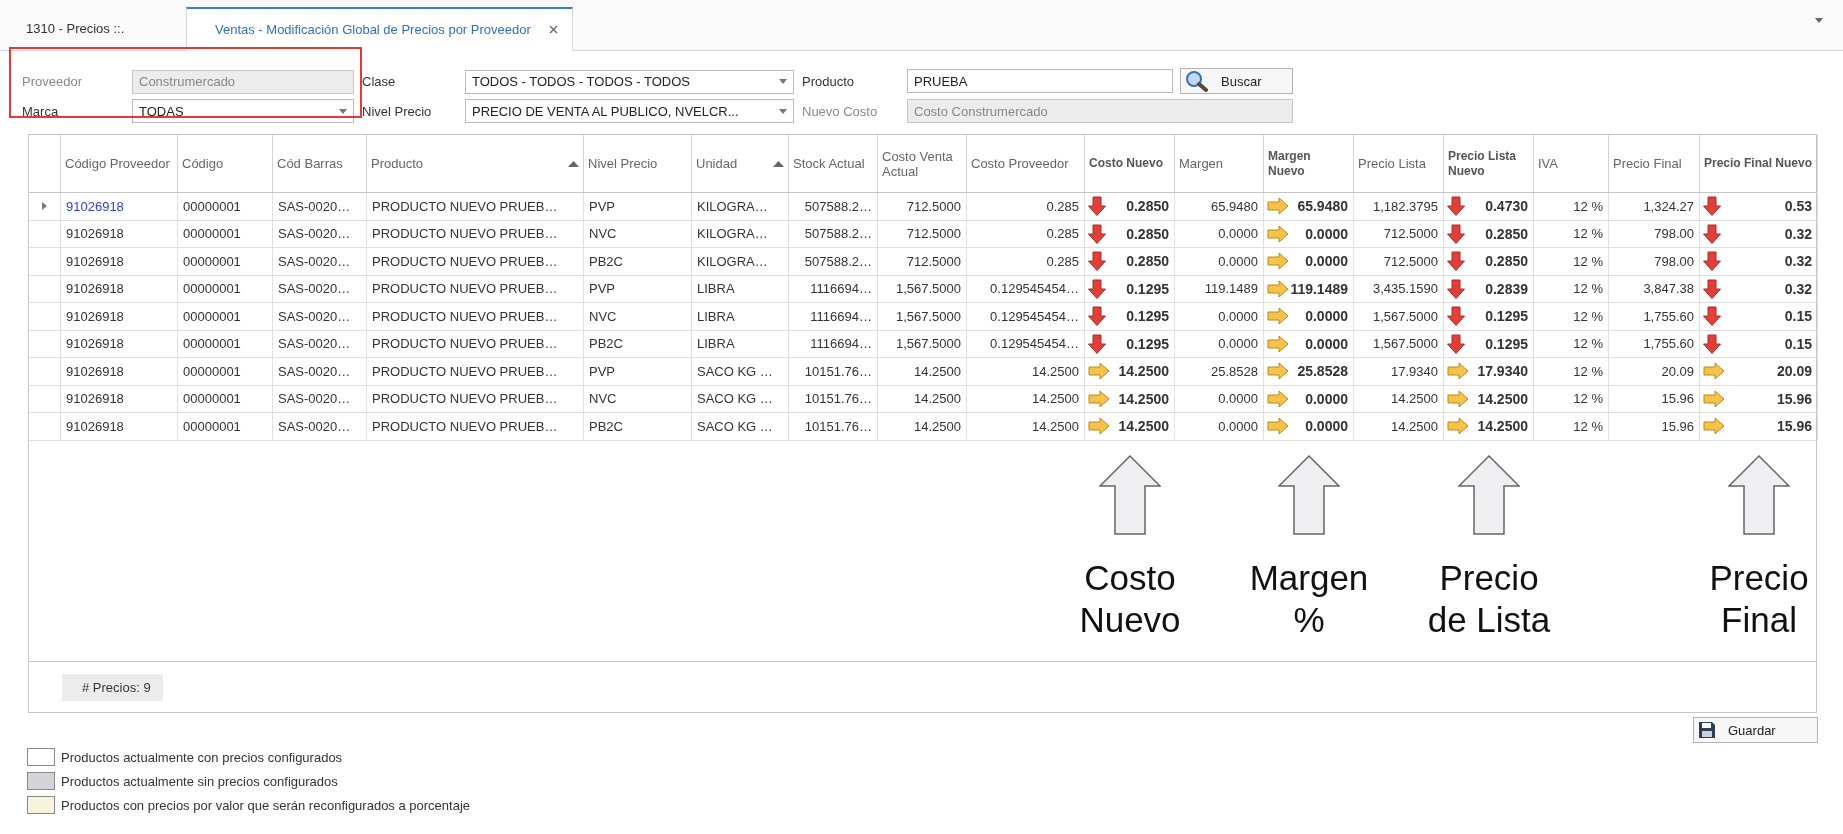  What do you see at coordinates (1755, 730) in the screenshot?
I see `save-button: Guardar` at bounding box center [1755, 730].